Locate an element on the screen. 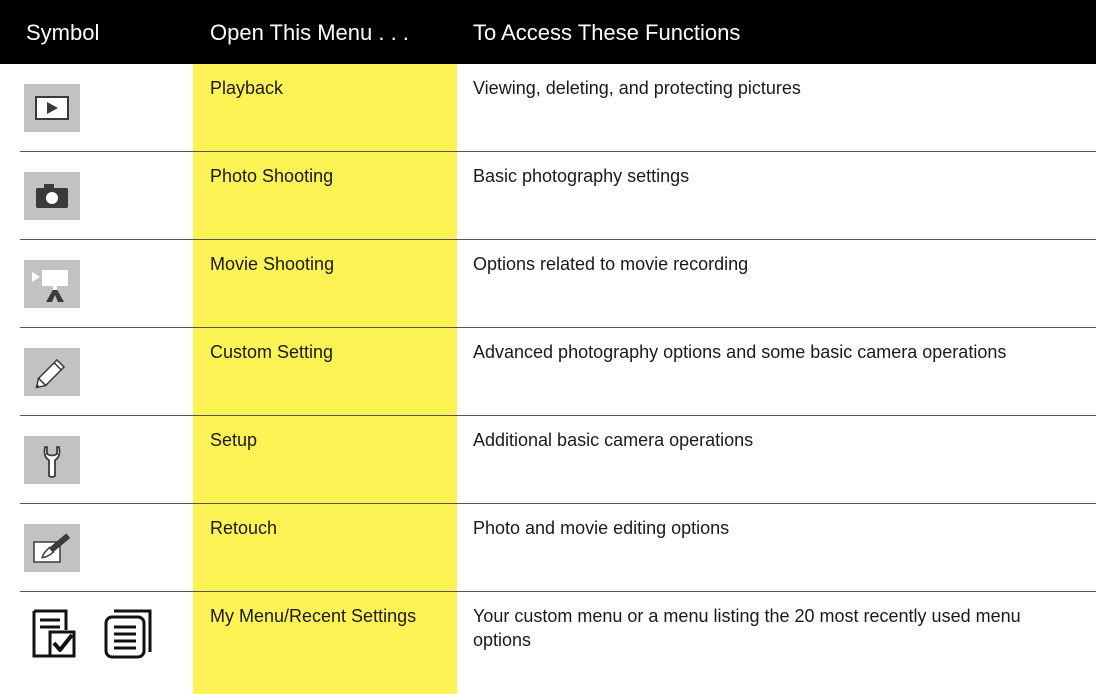 The height and width of the screenshot is (694, 1096). movie-camera-icon is located at coordinates (52, 284).